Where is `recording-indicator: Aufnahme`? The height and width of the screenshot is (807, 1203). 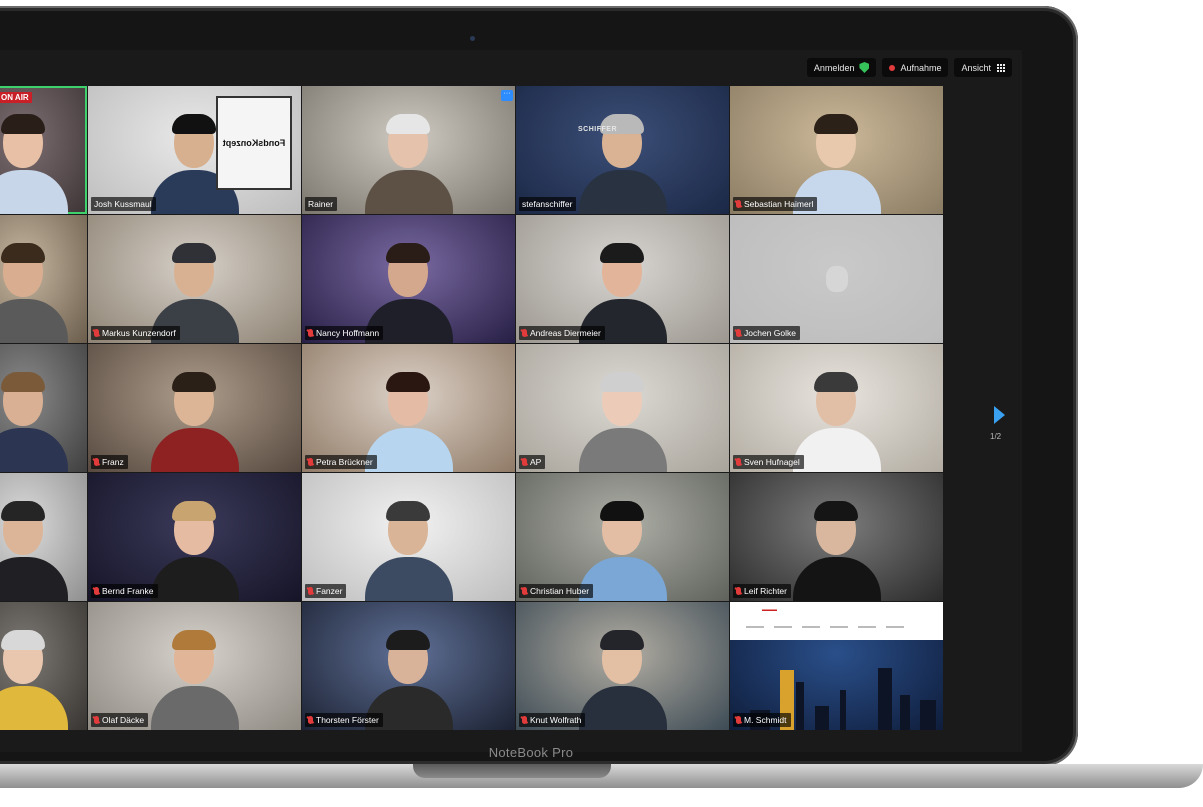 recording-indicator: Aufnahme is located at coordinates (915, 67).